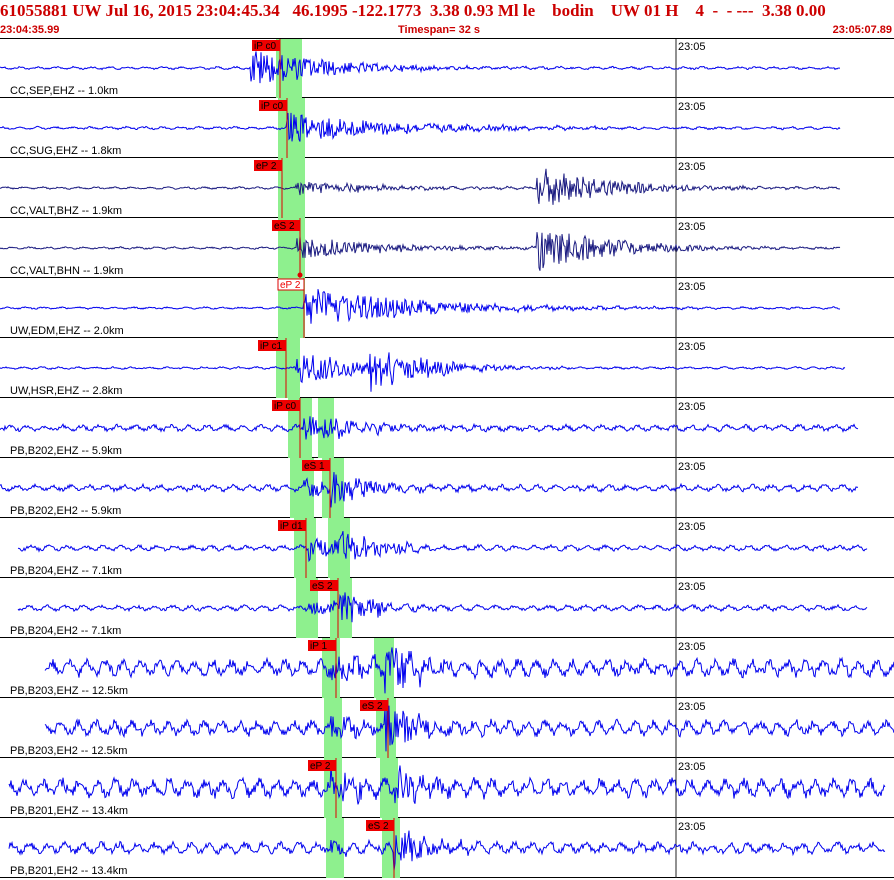  Describe the element at coordinates (271, 346) in the screenshot. I see `pick-label: iP c1` at that location.